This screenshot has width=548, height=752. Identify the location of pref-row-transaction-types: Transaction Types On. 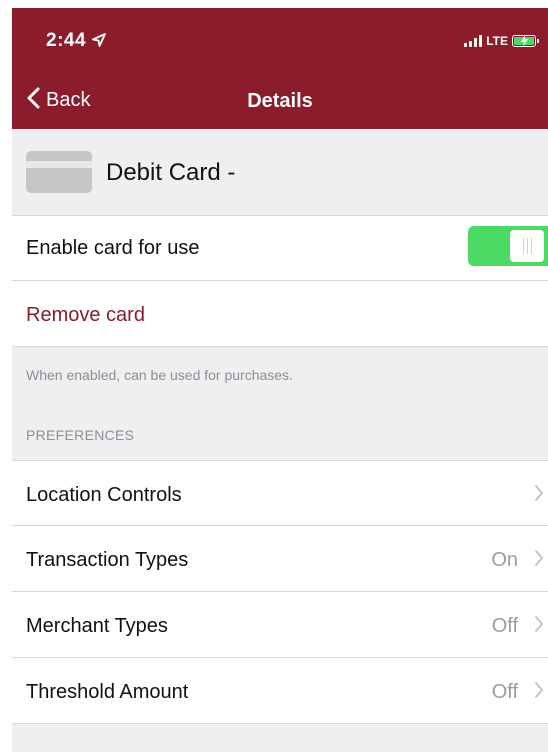
(280, 559).